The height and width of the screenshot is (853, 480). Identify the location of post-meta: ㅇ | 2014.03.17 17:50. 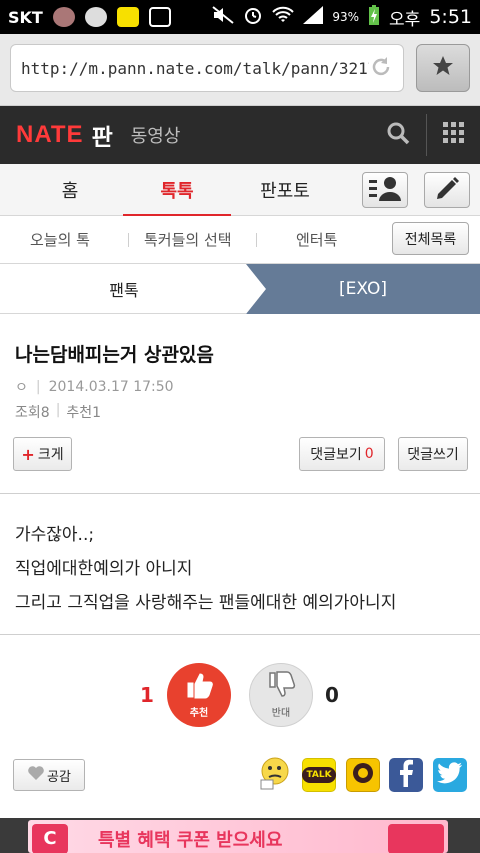
(94, 387).